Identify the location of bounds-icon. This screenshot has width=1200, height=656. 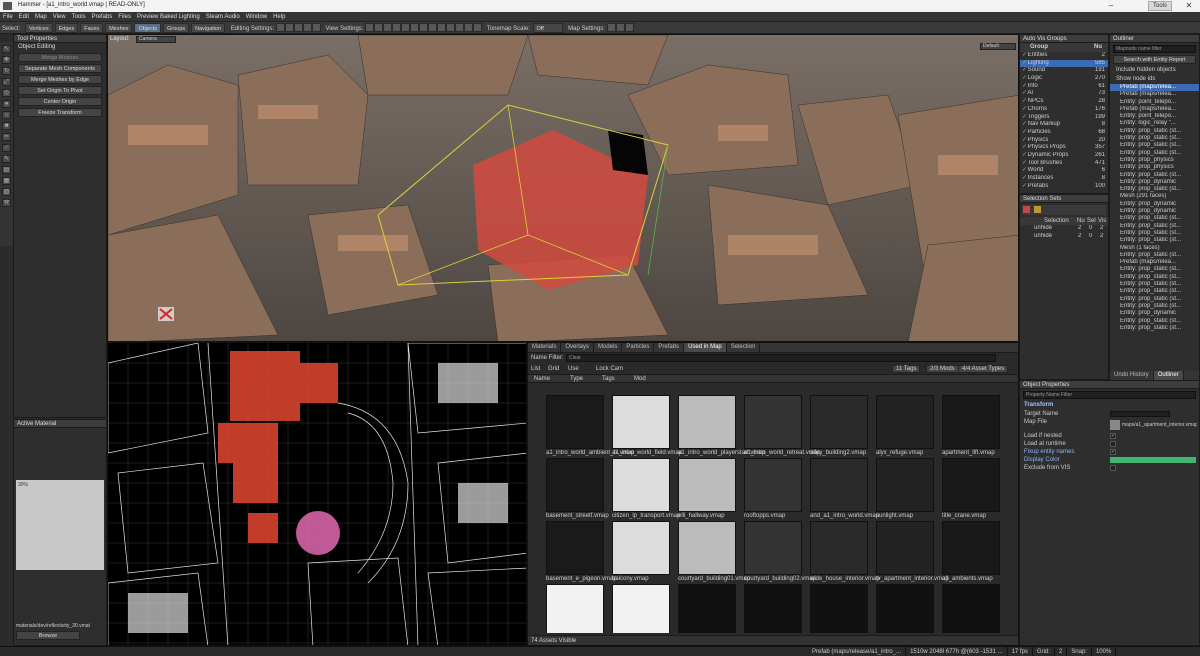
(424, 27).